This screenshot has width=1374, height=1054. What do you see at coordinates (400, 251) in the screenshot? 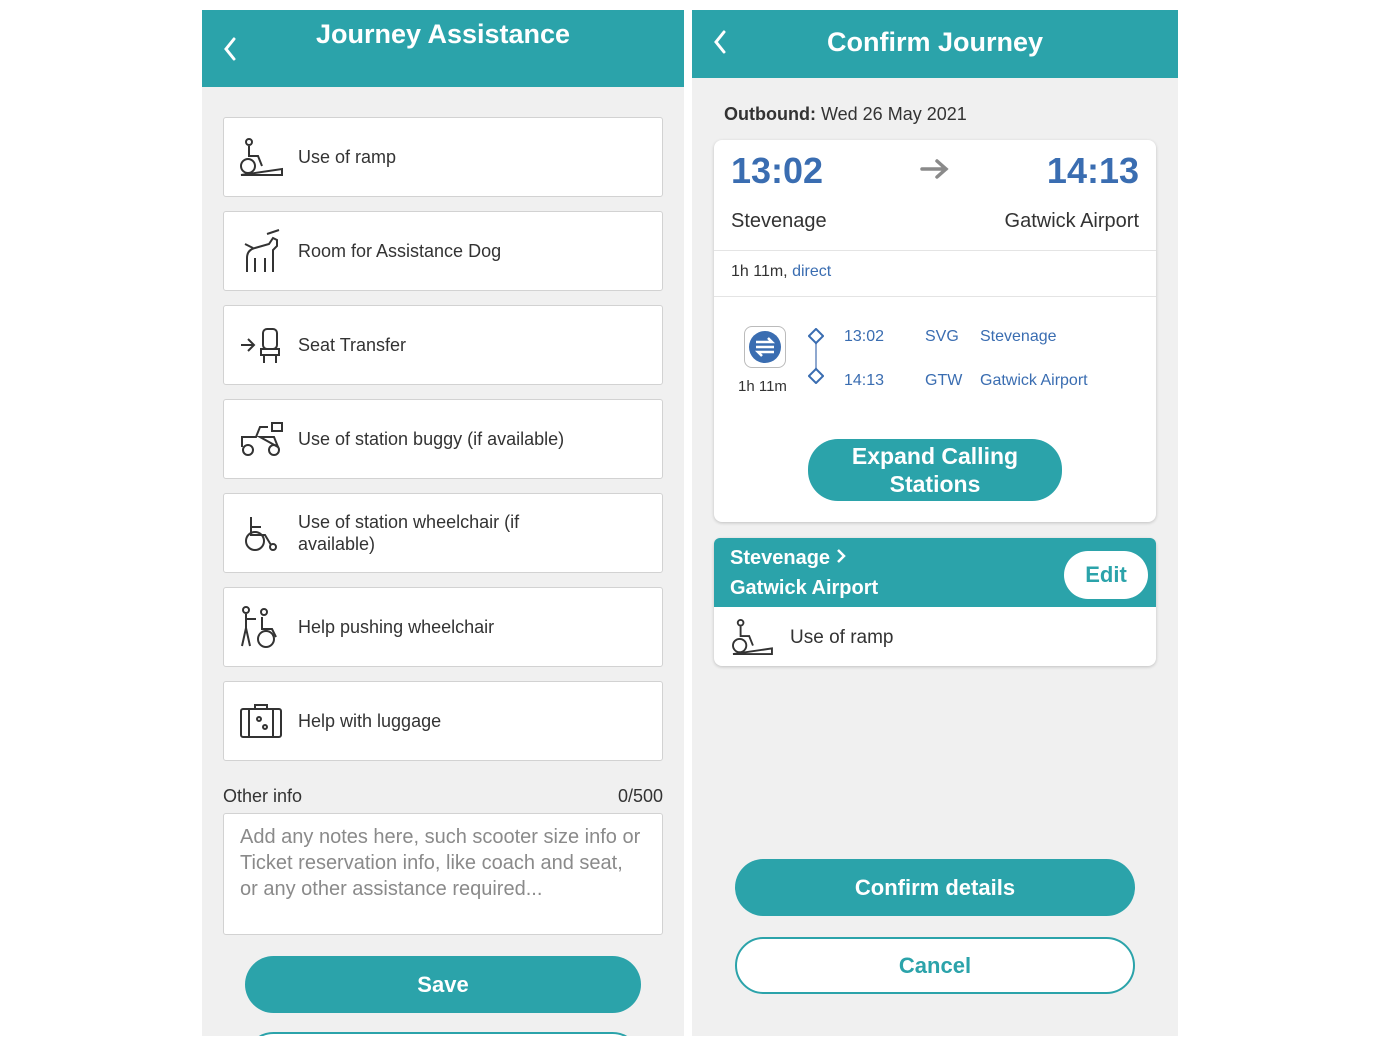
I see `option-label: Room for Assistance Dog` at bounding box center [400, 251].